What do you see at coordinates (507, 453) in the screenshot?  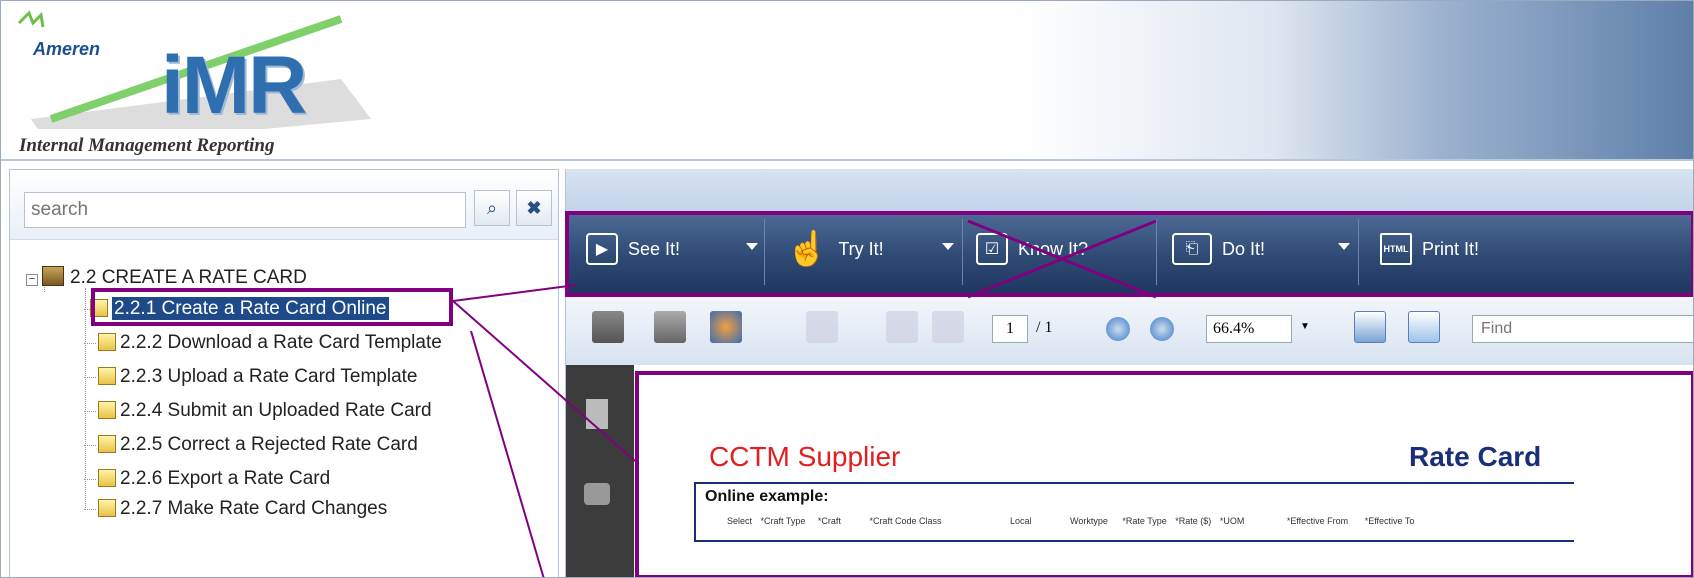 I see `callout-line-down` at bounding box center [507, 453].